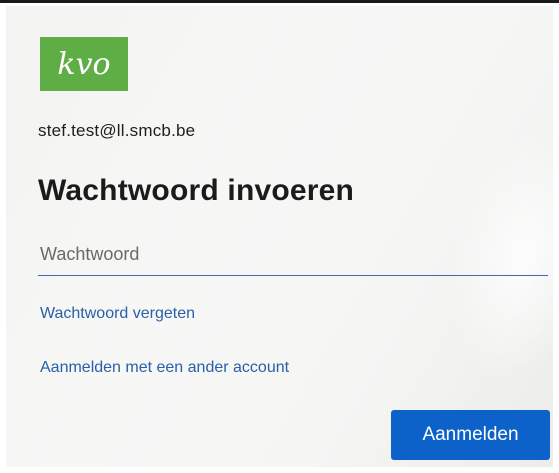  What do you see at coordinates (117, 314) in the screenshot?
I see `forgot-password-link: Wachtwoord vergeten` at bounding box center [117, 314].